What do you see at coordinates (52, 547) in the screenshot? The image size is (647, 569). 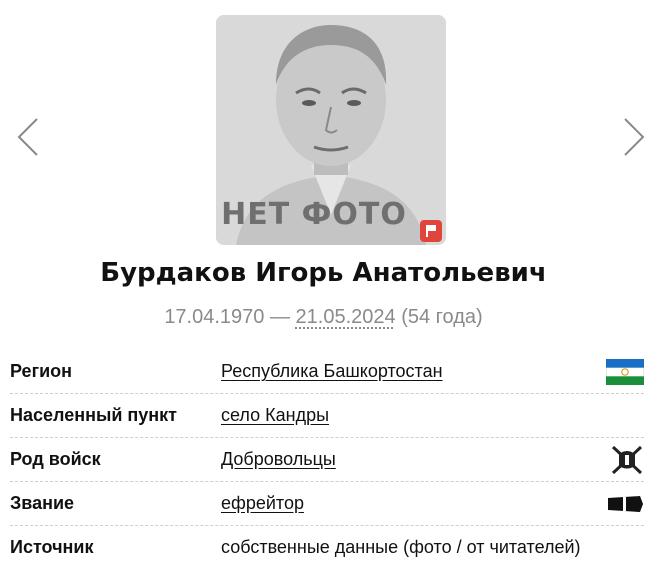 I see `source-label: Источник` at bounding box center [52, 547].